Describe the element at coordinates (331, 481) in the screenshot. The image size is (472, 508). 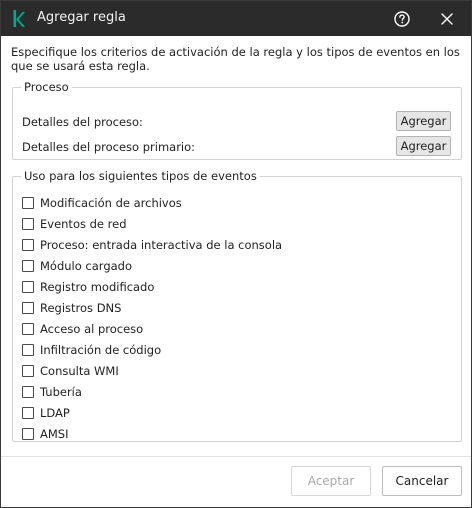
I see `accept-button: Aceptar` at that location.